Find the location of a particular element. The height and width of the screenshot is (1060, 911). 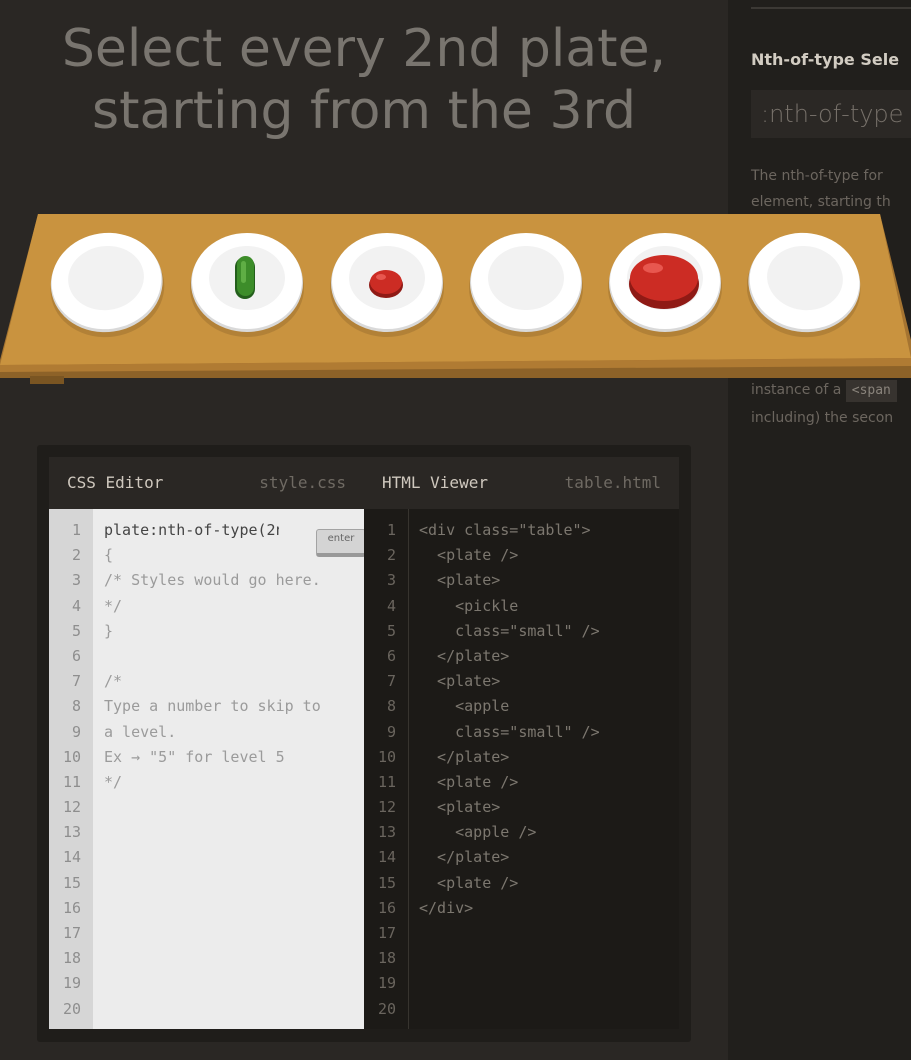

instruction-line-2: starting from the 3rd is located at coordinates (364, 111).